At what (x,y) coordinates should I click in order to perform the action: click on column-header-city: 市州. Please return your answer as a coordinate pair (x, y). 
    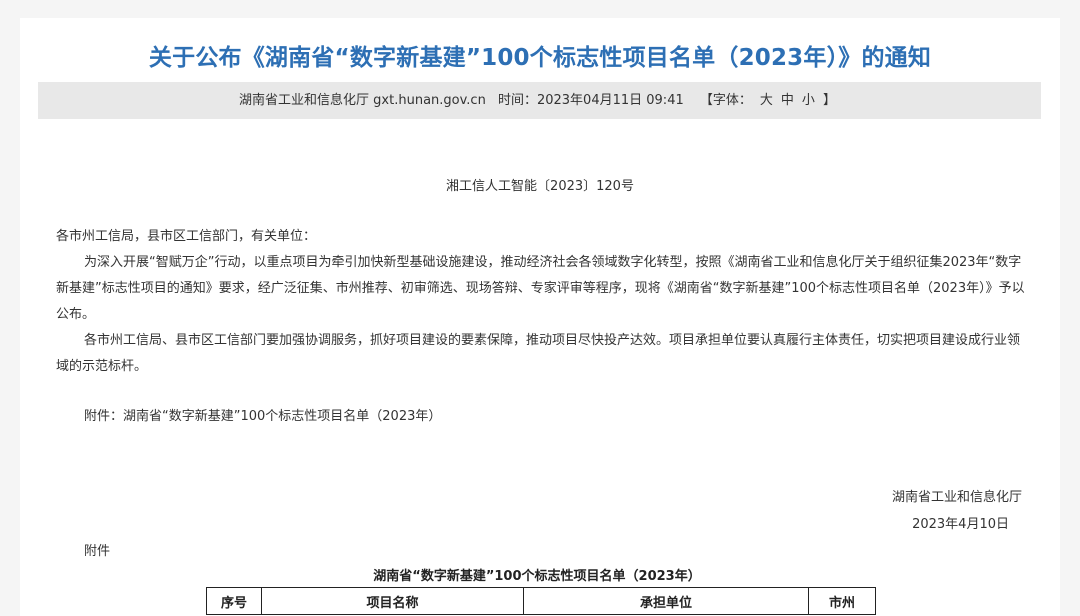
    Looking at the image, I should click on (842, 601).